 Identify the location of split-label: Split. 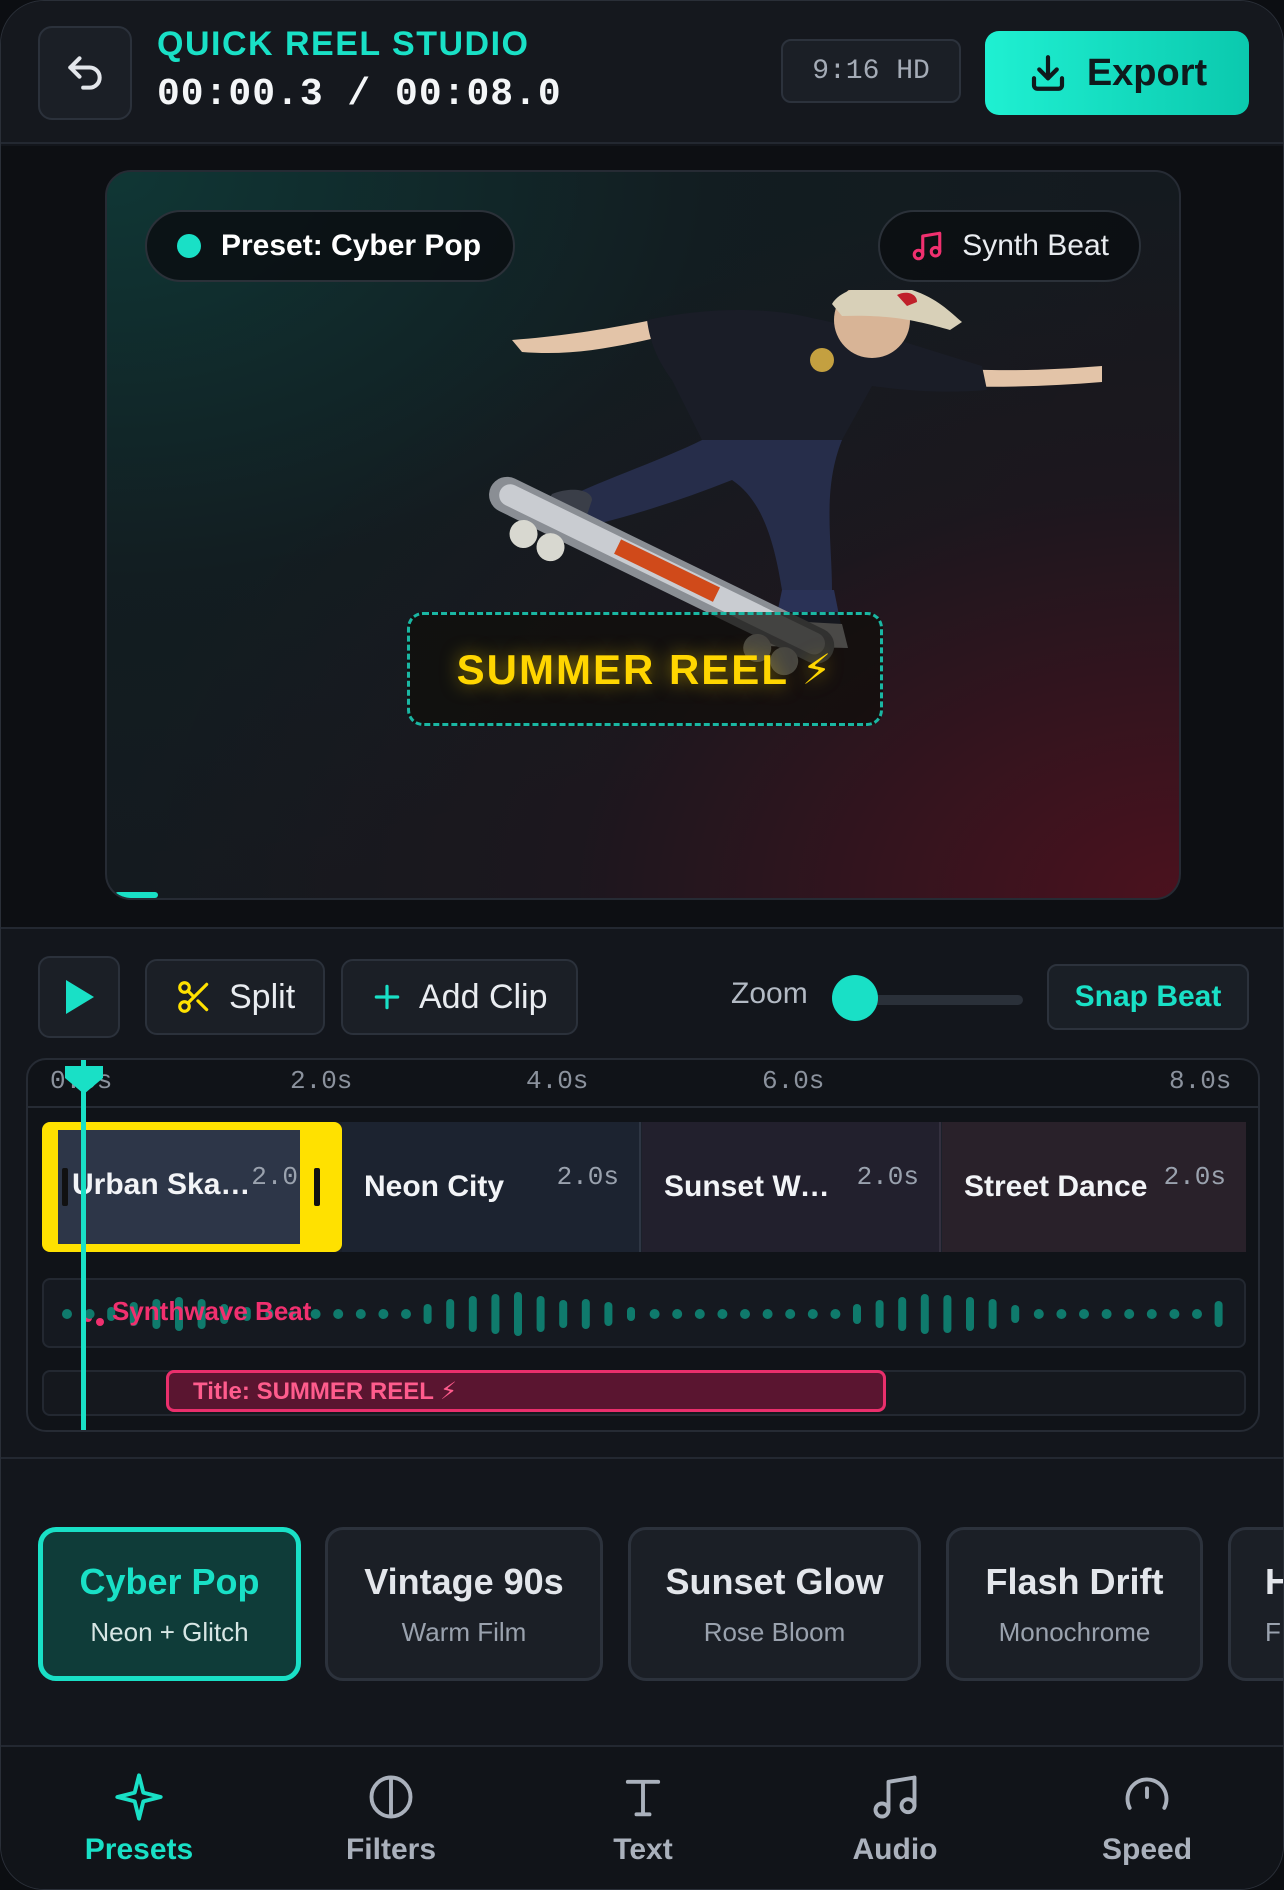
(262, 996).